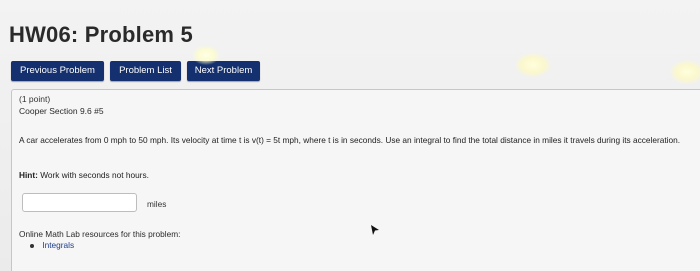 This screenshot has height=271, width=700. What do you see at coordinates (223, 71) in the screenshot?
I see `next-problem-button: Next Problem` at bounding box center [223, 71].